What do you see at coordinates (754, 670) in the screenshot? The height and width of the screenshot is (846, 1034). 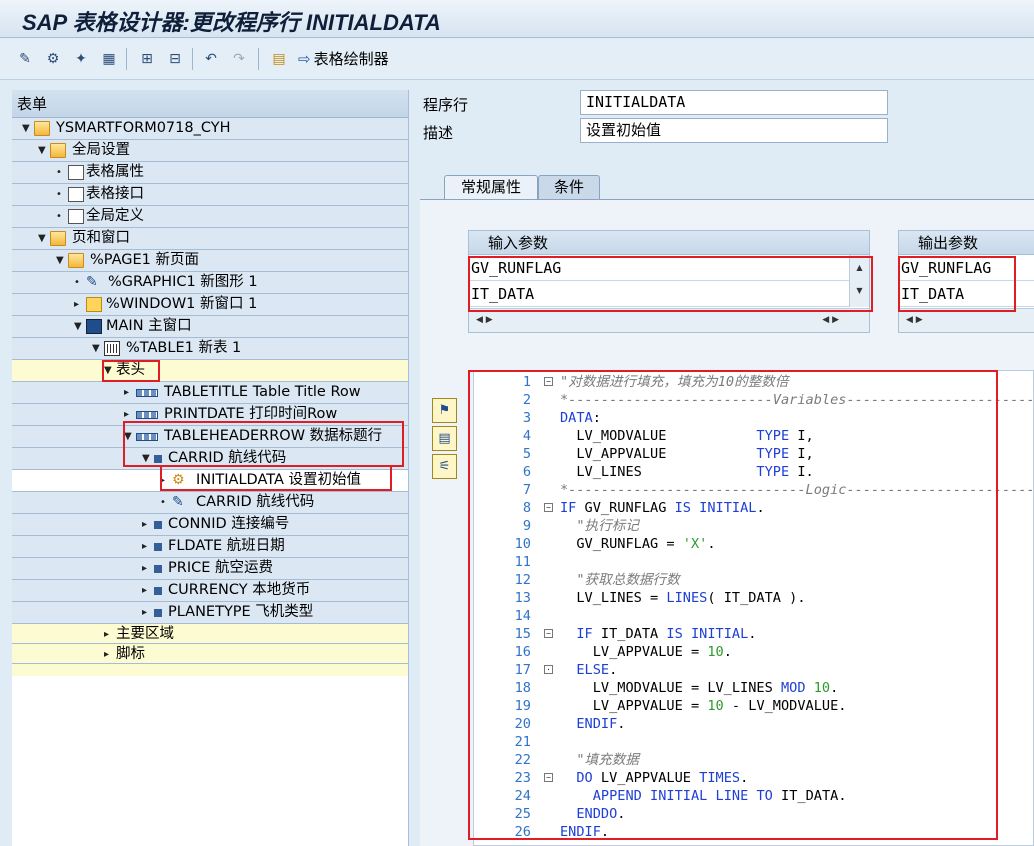 I see `code-line: 17 · ELSE.` at bounding box center [754, 670].